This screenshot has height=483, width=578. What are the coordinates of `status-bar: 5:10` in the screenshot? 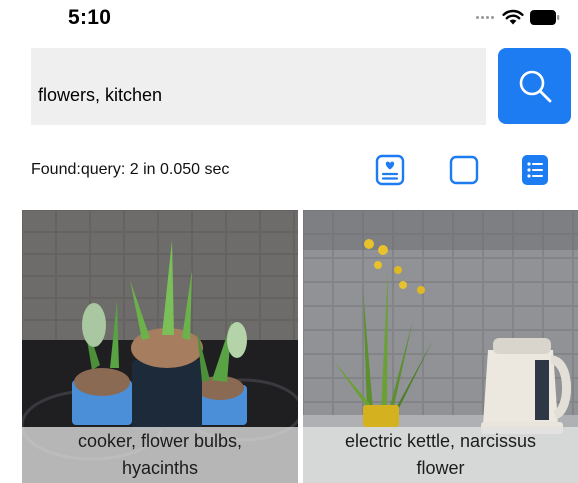 It's located at (289, 18).